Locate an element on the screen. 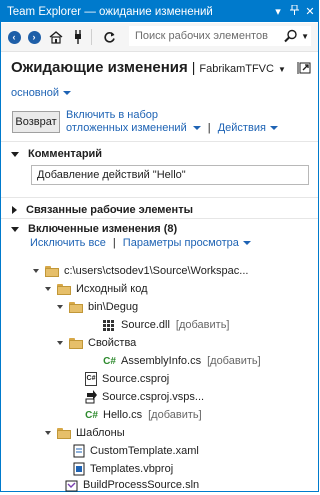  dll-icon is located at coordinates (109, 325).